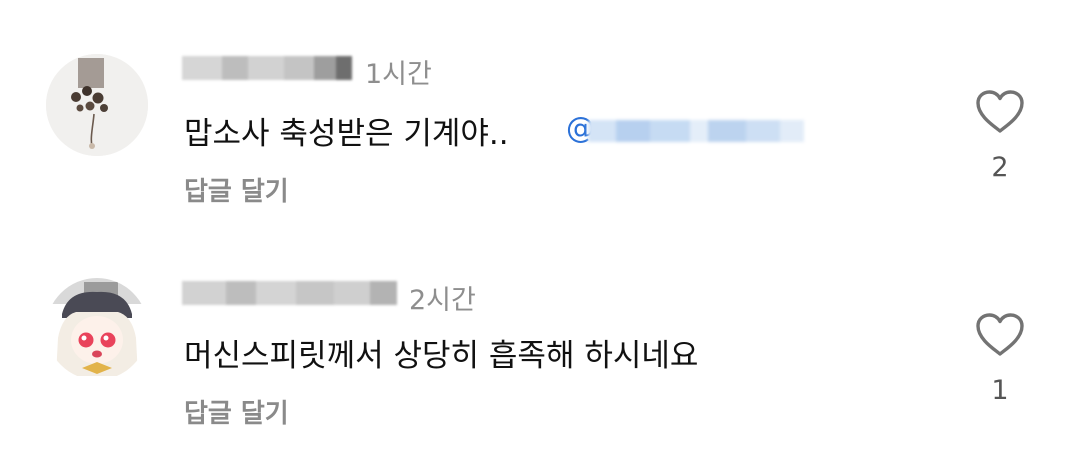 This screenshot has width=1080, height=457. I want to click on like-count: 2, so click(1000, 167).